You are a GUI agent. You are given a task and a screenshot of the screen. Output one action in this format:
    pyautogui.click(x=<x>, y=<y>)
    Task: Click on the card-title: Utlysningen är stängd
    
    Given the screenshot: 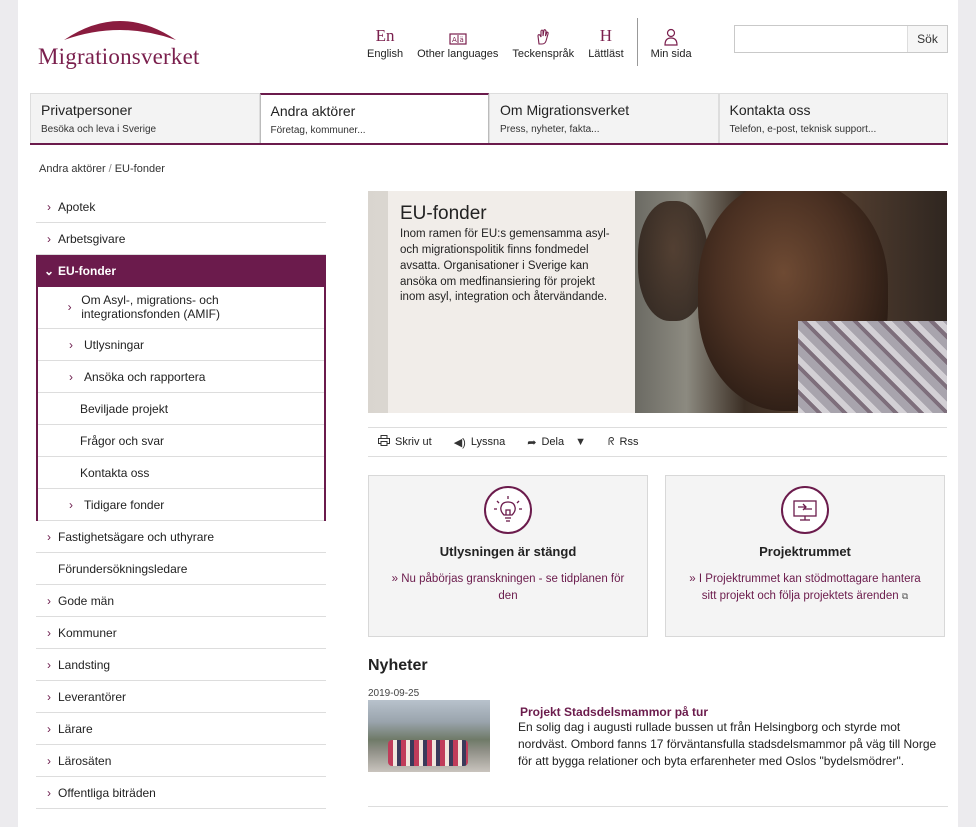 What is the action you would take?
    pyautogui.click(x=508, y=551)
    